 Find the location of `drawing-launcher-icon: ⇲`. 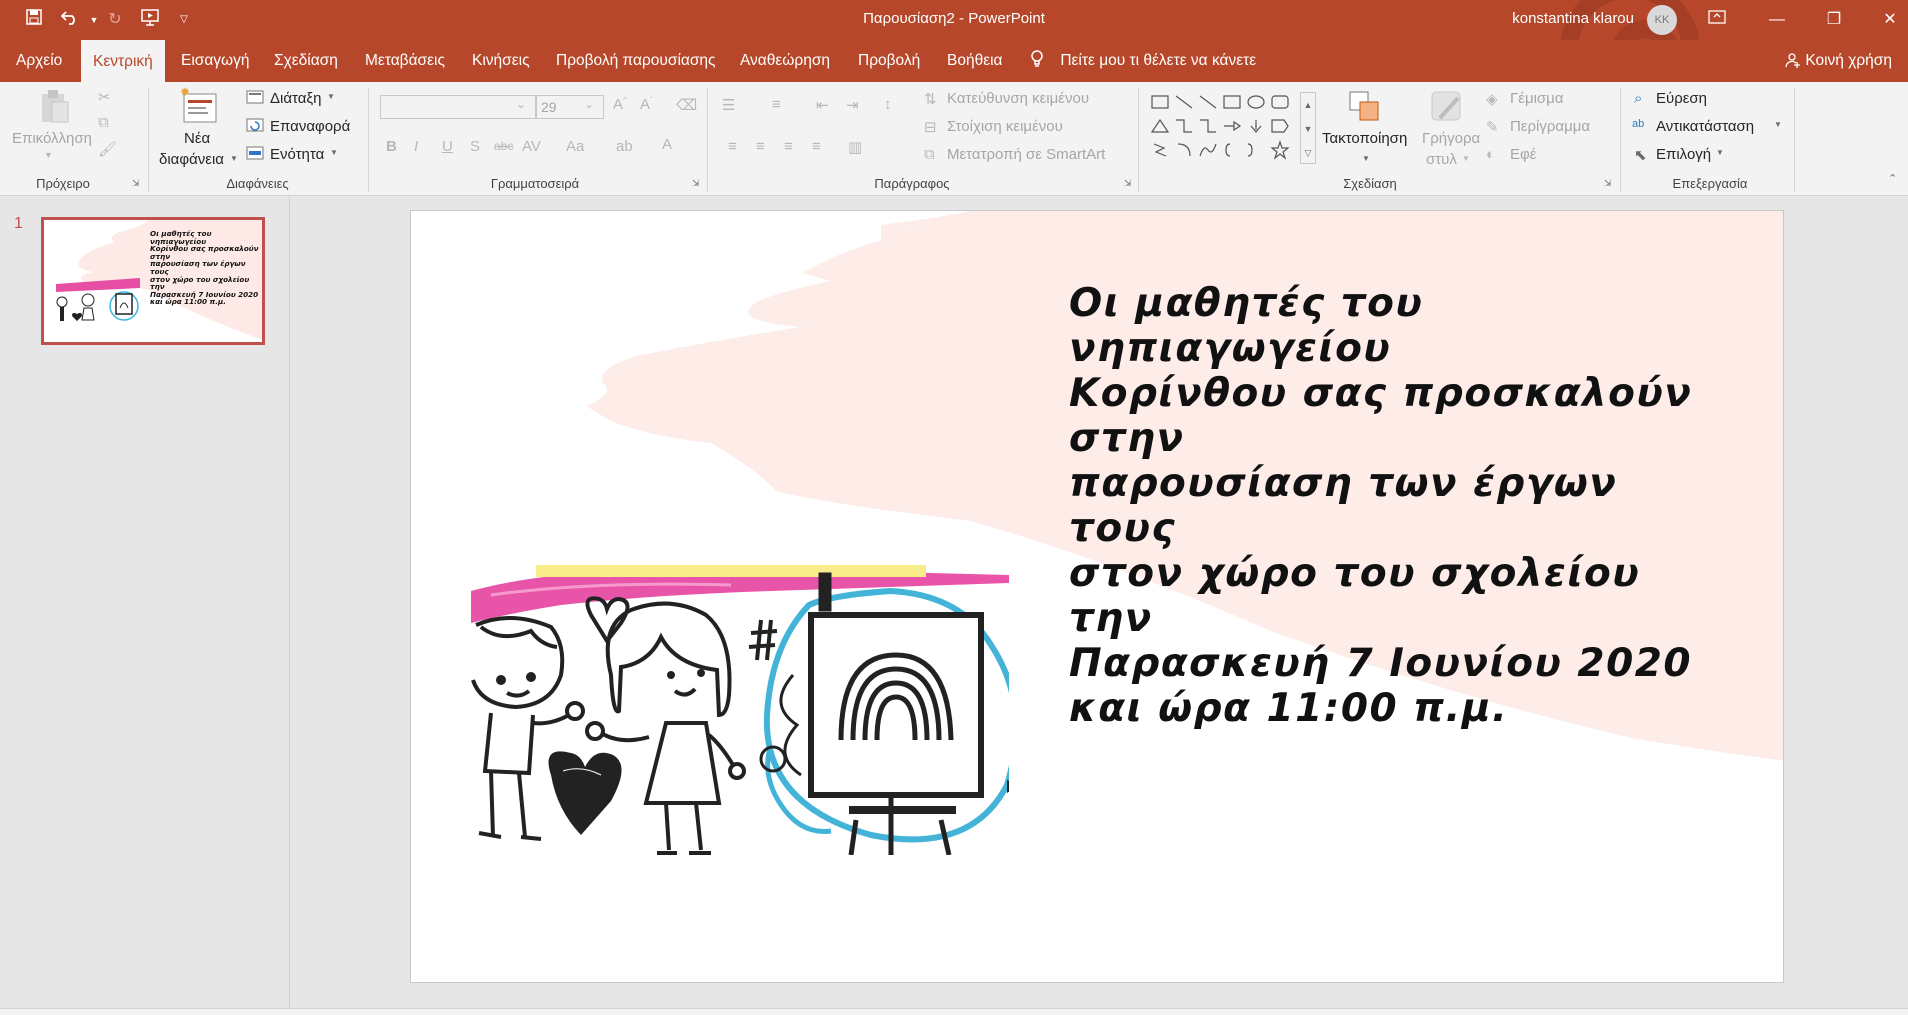

drawing-launcher-icon: ⇲ is located at coordinates (1608, 183).